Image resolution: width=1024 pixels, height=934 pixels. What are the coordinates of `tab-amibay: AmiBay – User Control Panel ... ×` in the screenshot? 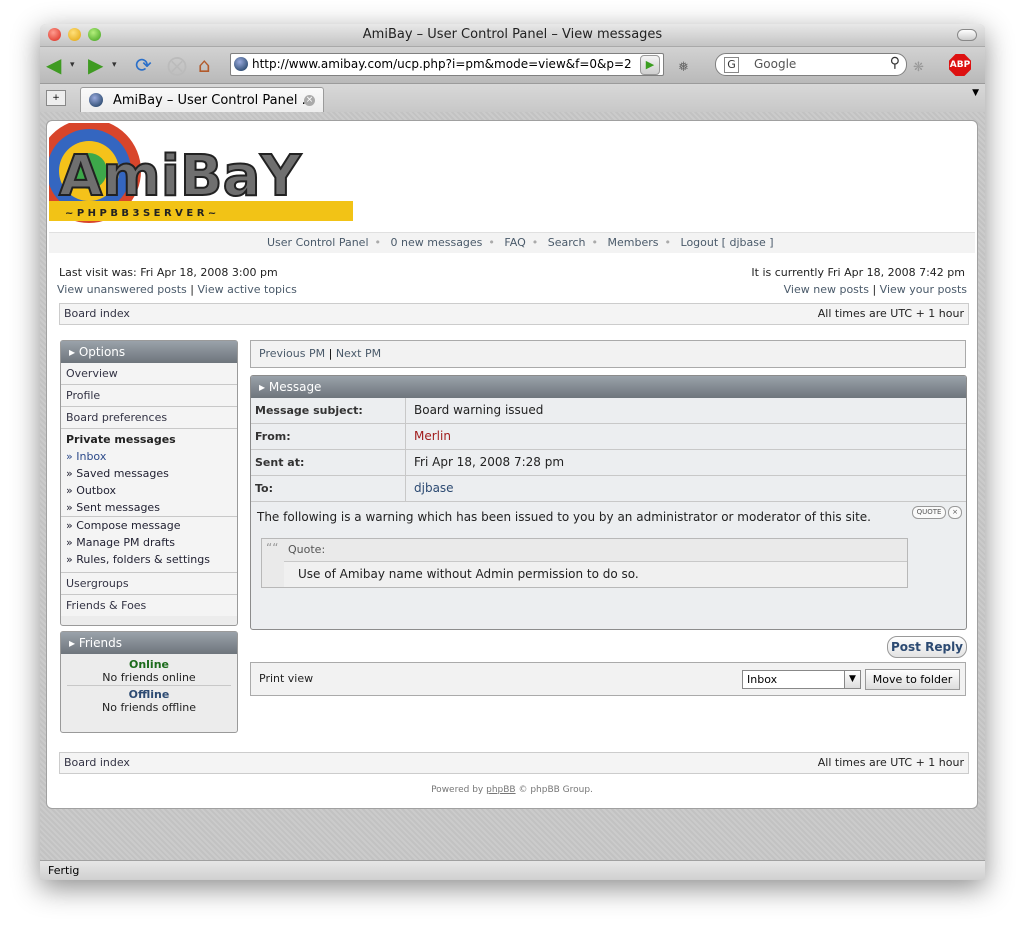 It's located at (202, 100).